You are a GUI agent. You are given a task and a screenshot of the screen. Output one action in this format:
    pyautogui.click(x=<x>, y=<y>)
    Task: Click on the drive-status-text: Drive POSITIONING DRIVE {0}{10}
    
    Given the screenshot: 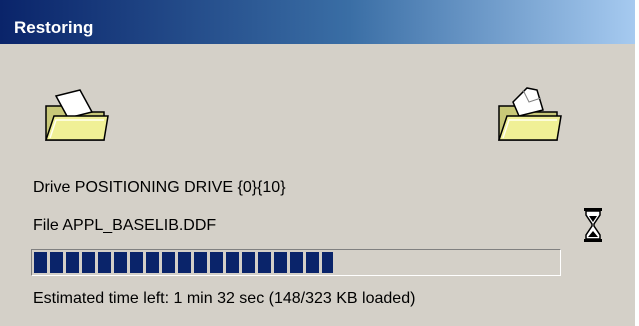 What is the action you would take?
    pyautogui.click(x=159, y=187)
    